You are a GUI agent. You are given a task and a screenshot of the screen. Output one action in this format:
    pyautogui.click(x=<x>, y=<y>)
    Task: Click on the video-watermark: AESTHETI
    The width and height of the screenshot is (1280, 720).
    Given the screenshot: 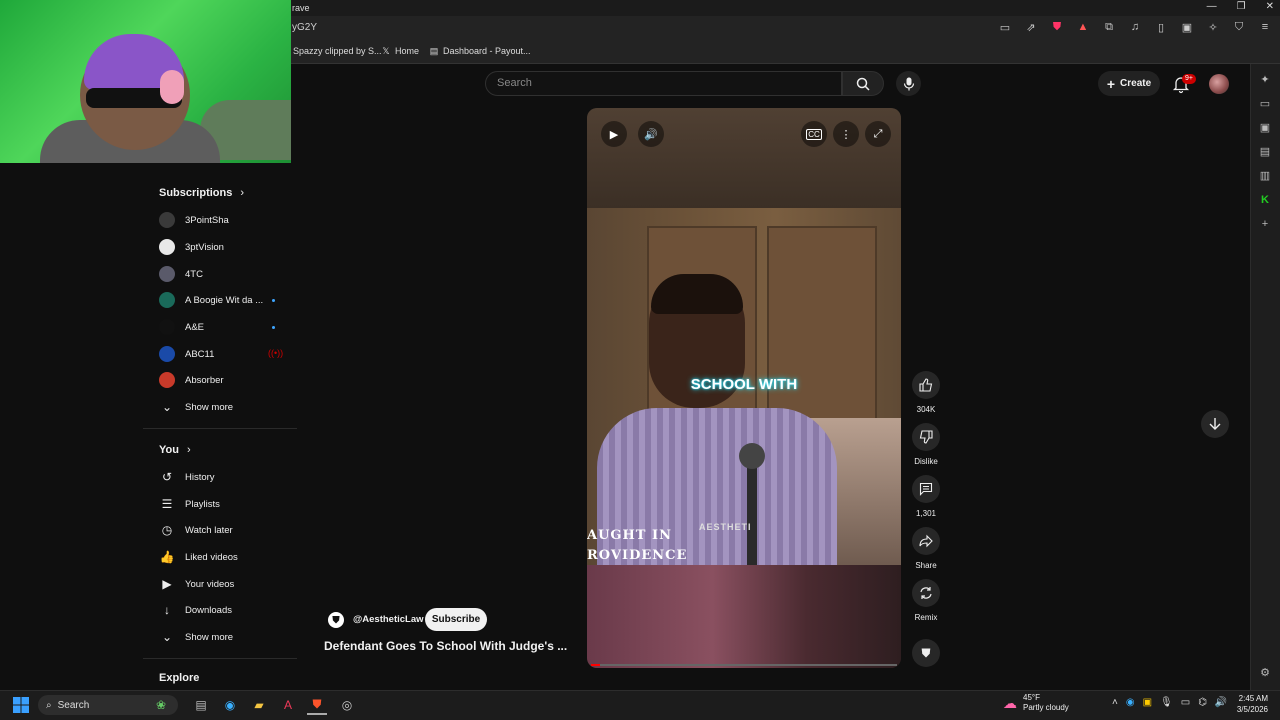 What is the action you would take?
    pyautogui.click(x=725, y=527)
    